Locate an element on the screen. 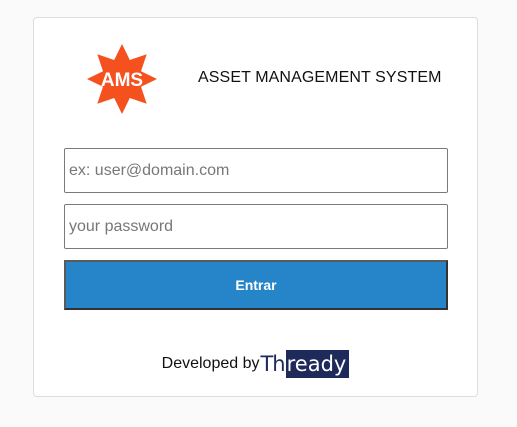 The image size is (517, 427). password-field is located at coordinates (256, 226).